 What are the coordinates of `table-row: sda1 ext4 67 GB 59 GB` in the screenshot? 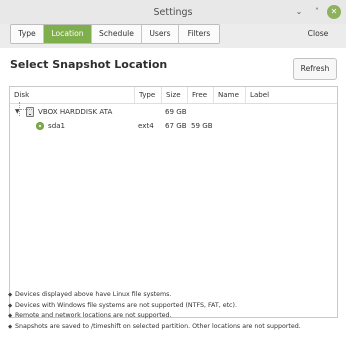 It's located at (173, 126).